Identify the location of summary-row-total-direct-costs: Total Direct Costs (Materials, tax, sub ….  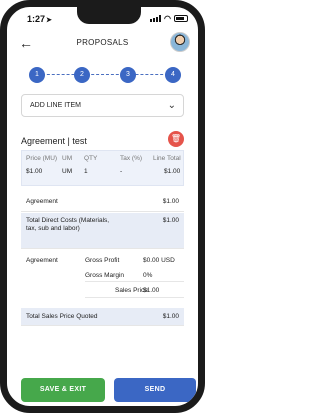
(102, 231).